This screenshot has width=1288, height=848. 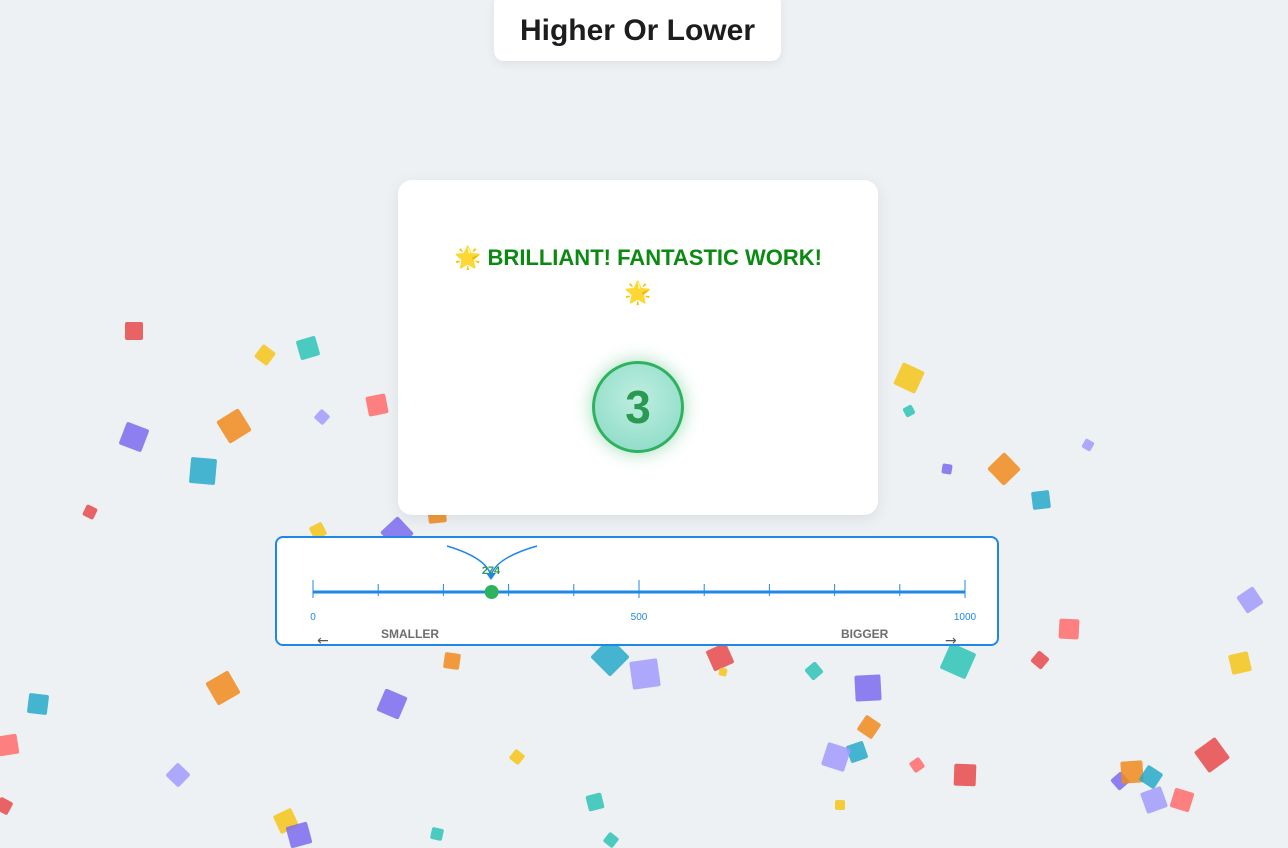 I want to click on result-card: 🌟 BRILLIANT! FANTASTIC WORK! 🌟 3, so click(x=638, y=347).